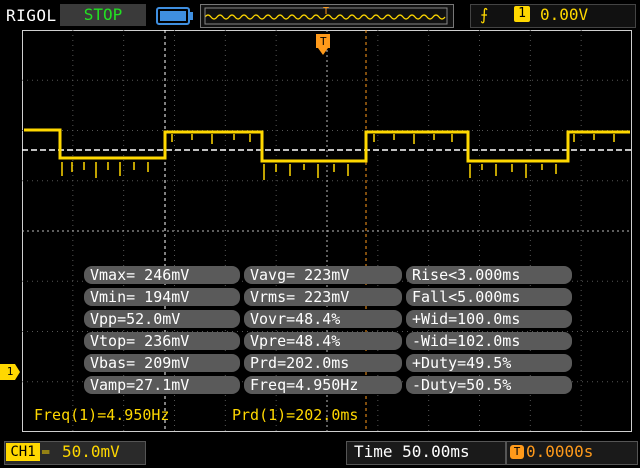 This screenshot has width=640, height=468. Describe the element at coordinates (323, 341) in the screenshot. I see `measurement-item: Vpre=48.4%` at that location.